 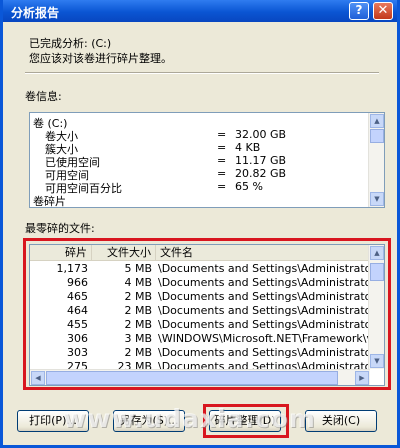 What do you see at coordinates (248, 147) in the screenshot?
I see `volume-row-value: 4 KB` at bounding box center [248, 147].